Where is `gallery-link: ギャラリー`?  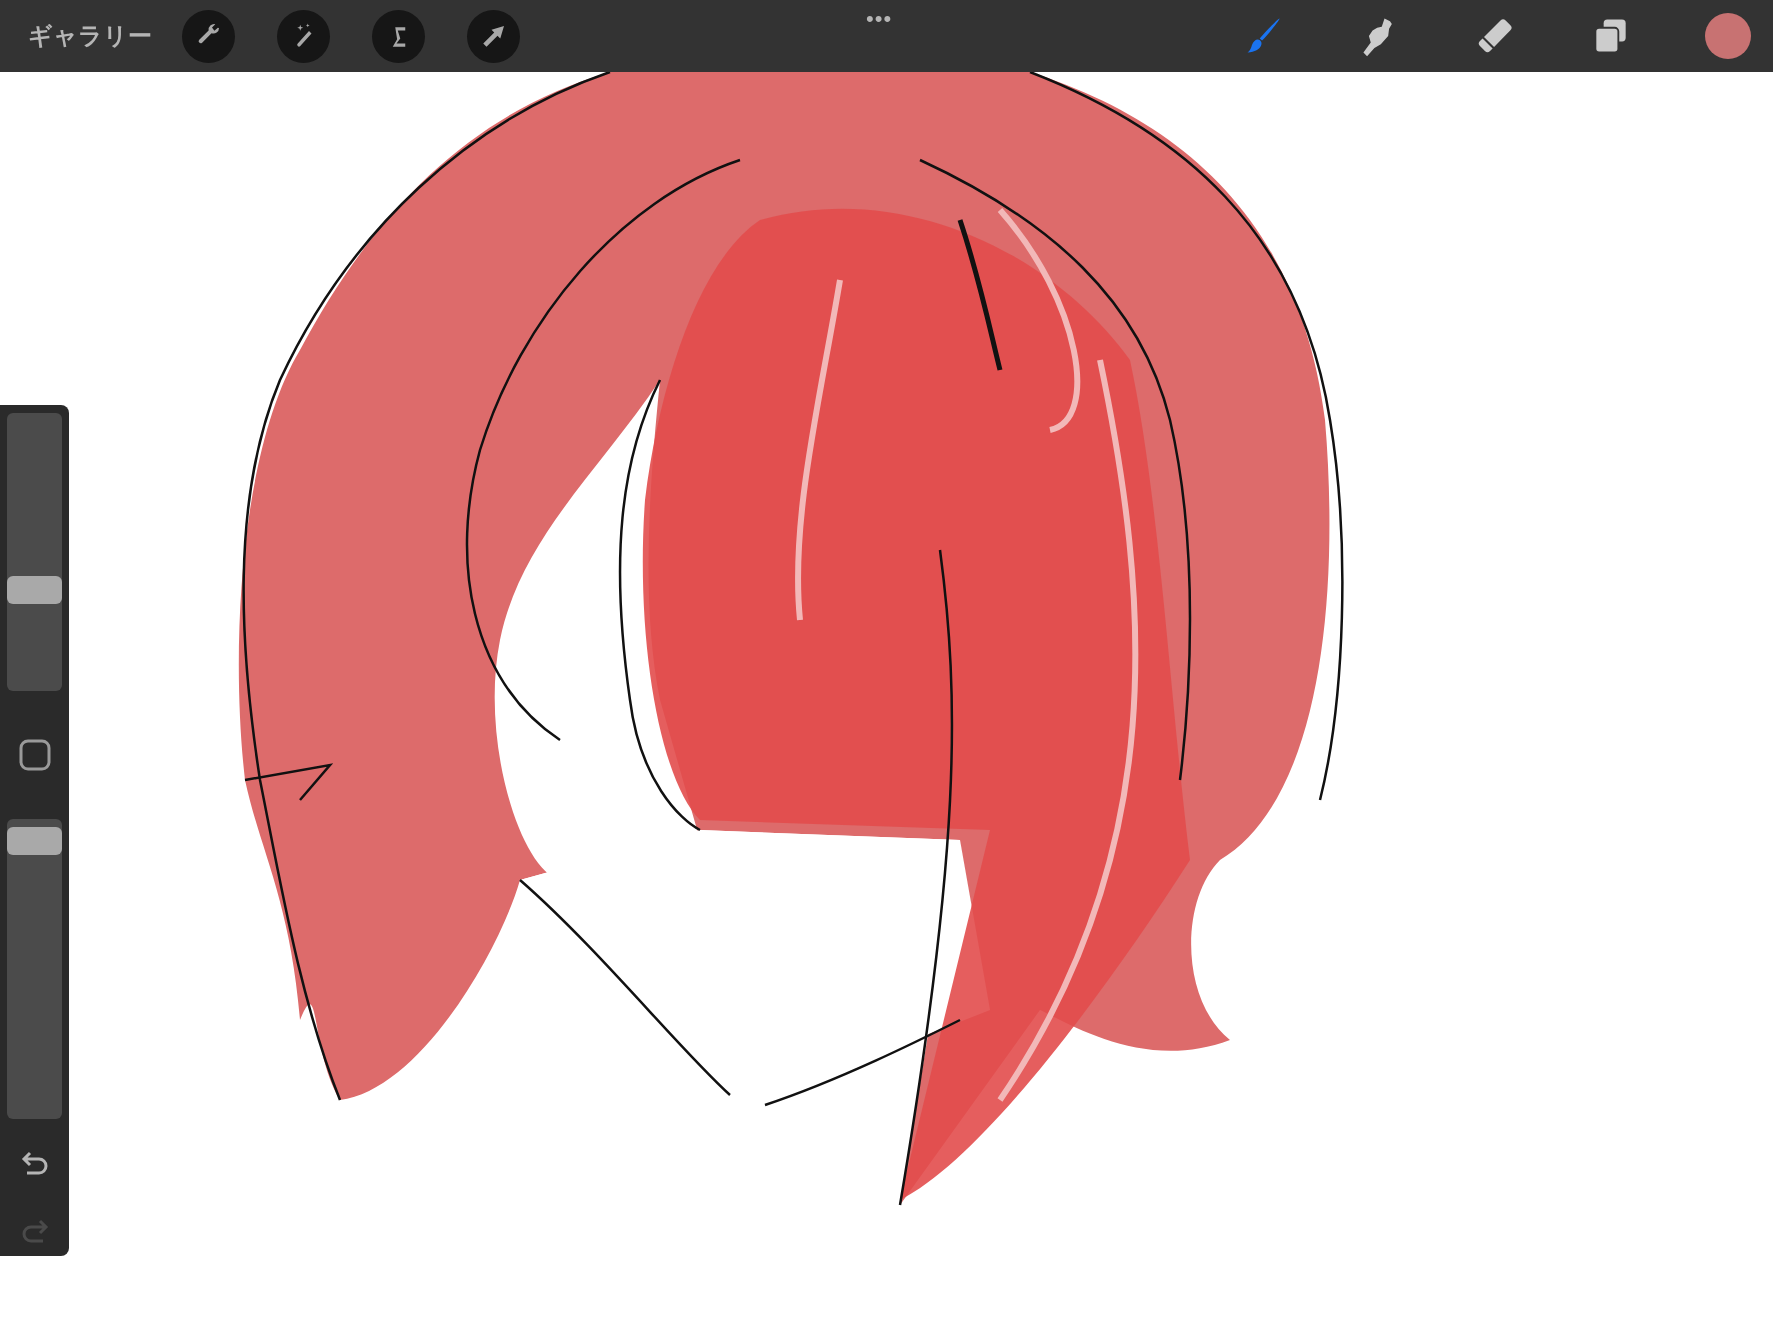 gallery-link: ギャラリー is located at coordinates (90, 36).